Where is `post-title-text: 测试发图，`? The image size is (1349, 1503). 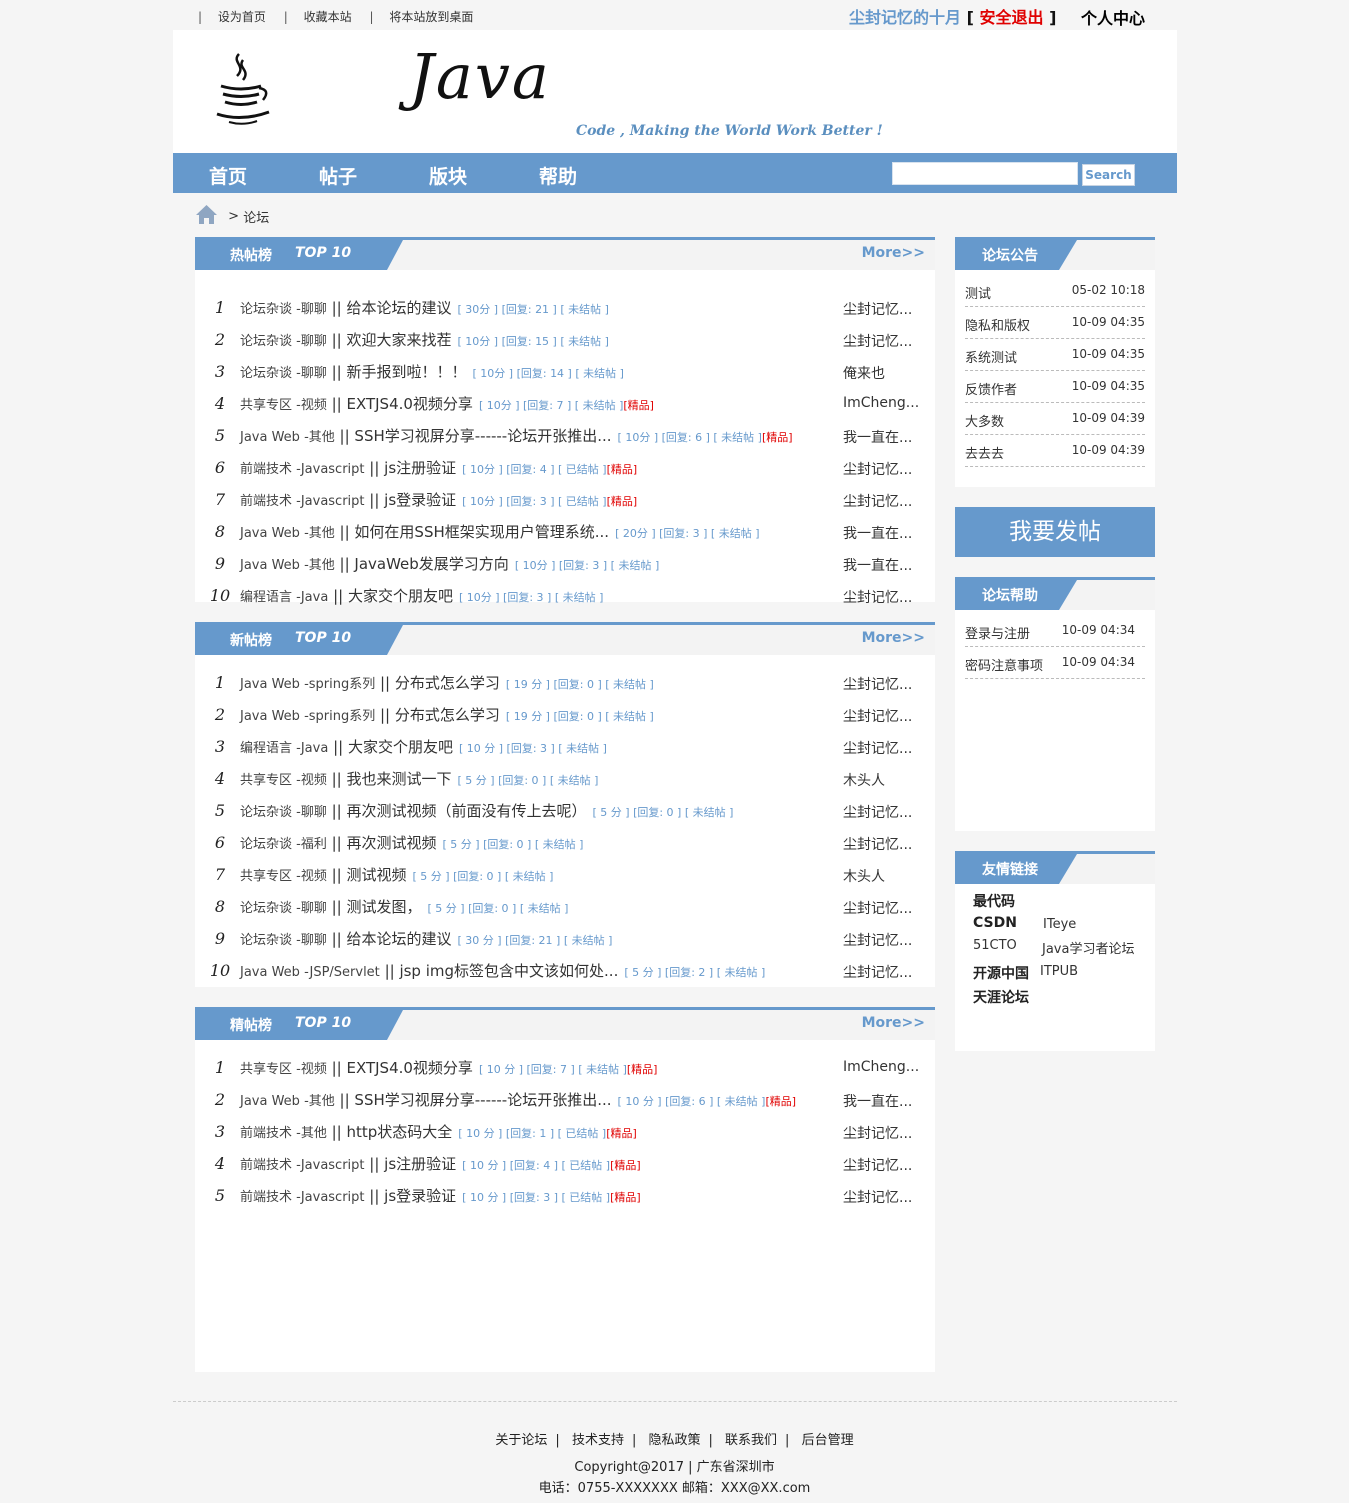
post-title-text: 测试发图， is located at coordinates (383, 907).